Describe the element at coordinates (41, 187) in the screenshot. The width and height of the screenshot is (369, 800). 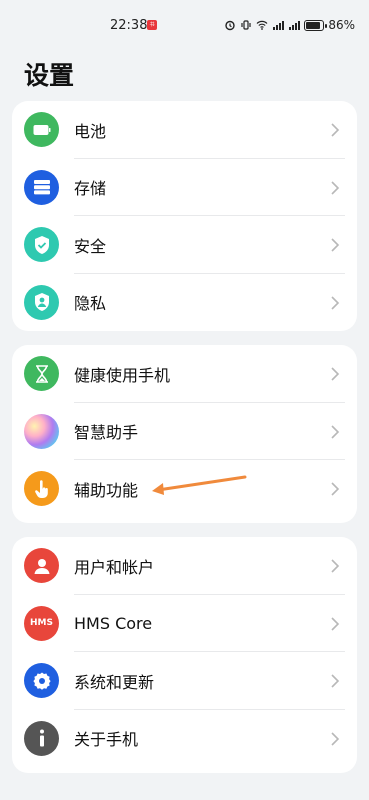
I see `storage-icon` at that location.